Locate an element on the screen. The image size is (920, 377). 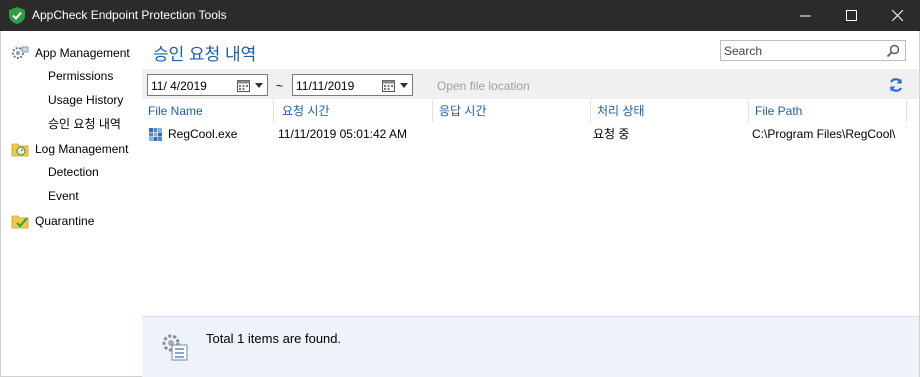
title-bar: AppCheck Endpoint Protection Tools is located at coordinates (460, 15).